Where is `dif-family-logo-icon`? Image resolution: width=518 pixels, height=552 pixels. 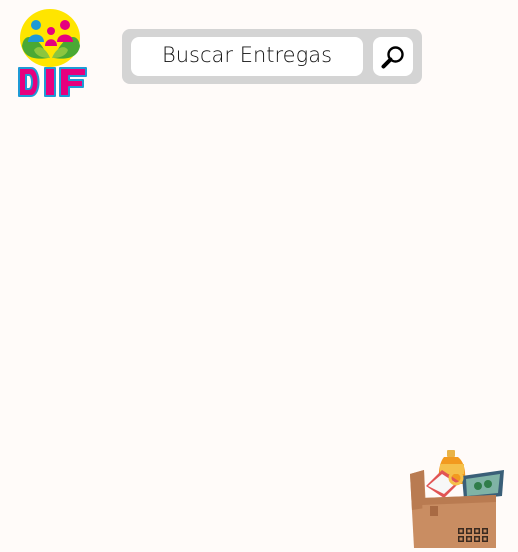 dif-family-logo-icon is located at coordinates (53, 52).